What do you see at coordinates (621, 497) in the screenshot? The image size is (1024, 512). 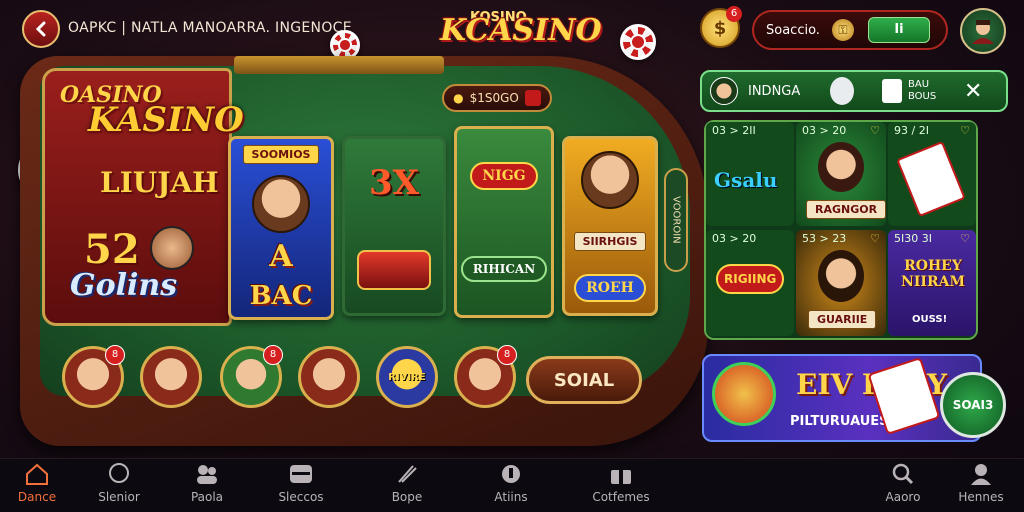 I see `nav-label: Cotfemes` at bounding box center [621, 497].